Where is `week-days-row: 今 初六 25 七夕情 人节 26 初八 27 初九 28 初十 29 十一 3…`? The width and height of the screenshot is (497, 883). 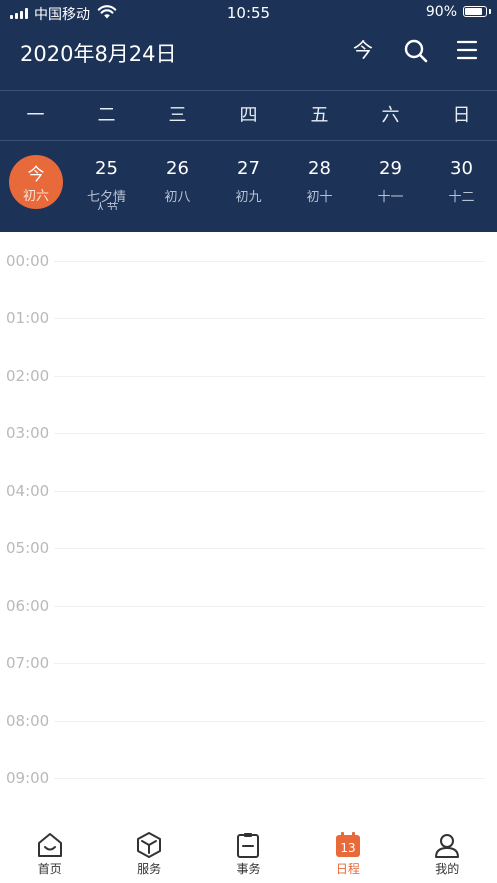
week-days-row: 今 初六 25 七夕情 人节 26 初八 27 初九 28 初十 29 十一 3… is located at coordinates (248, 186).